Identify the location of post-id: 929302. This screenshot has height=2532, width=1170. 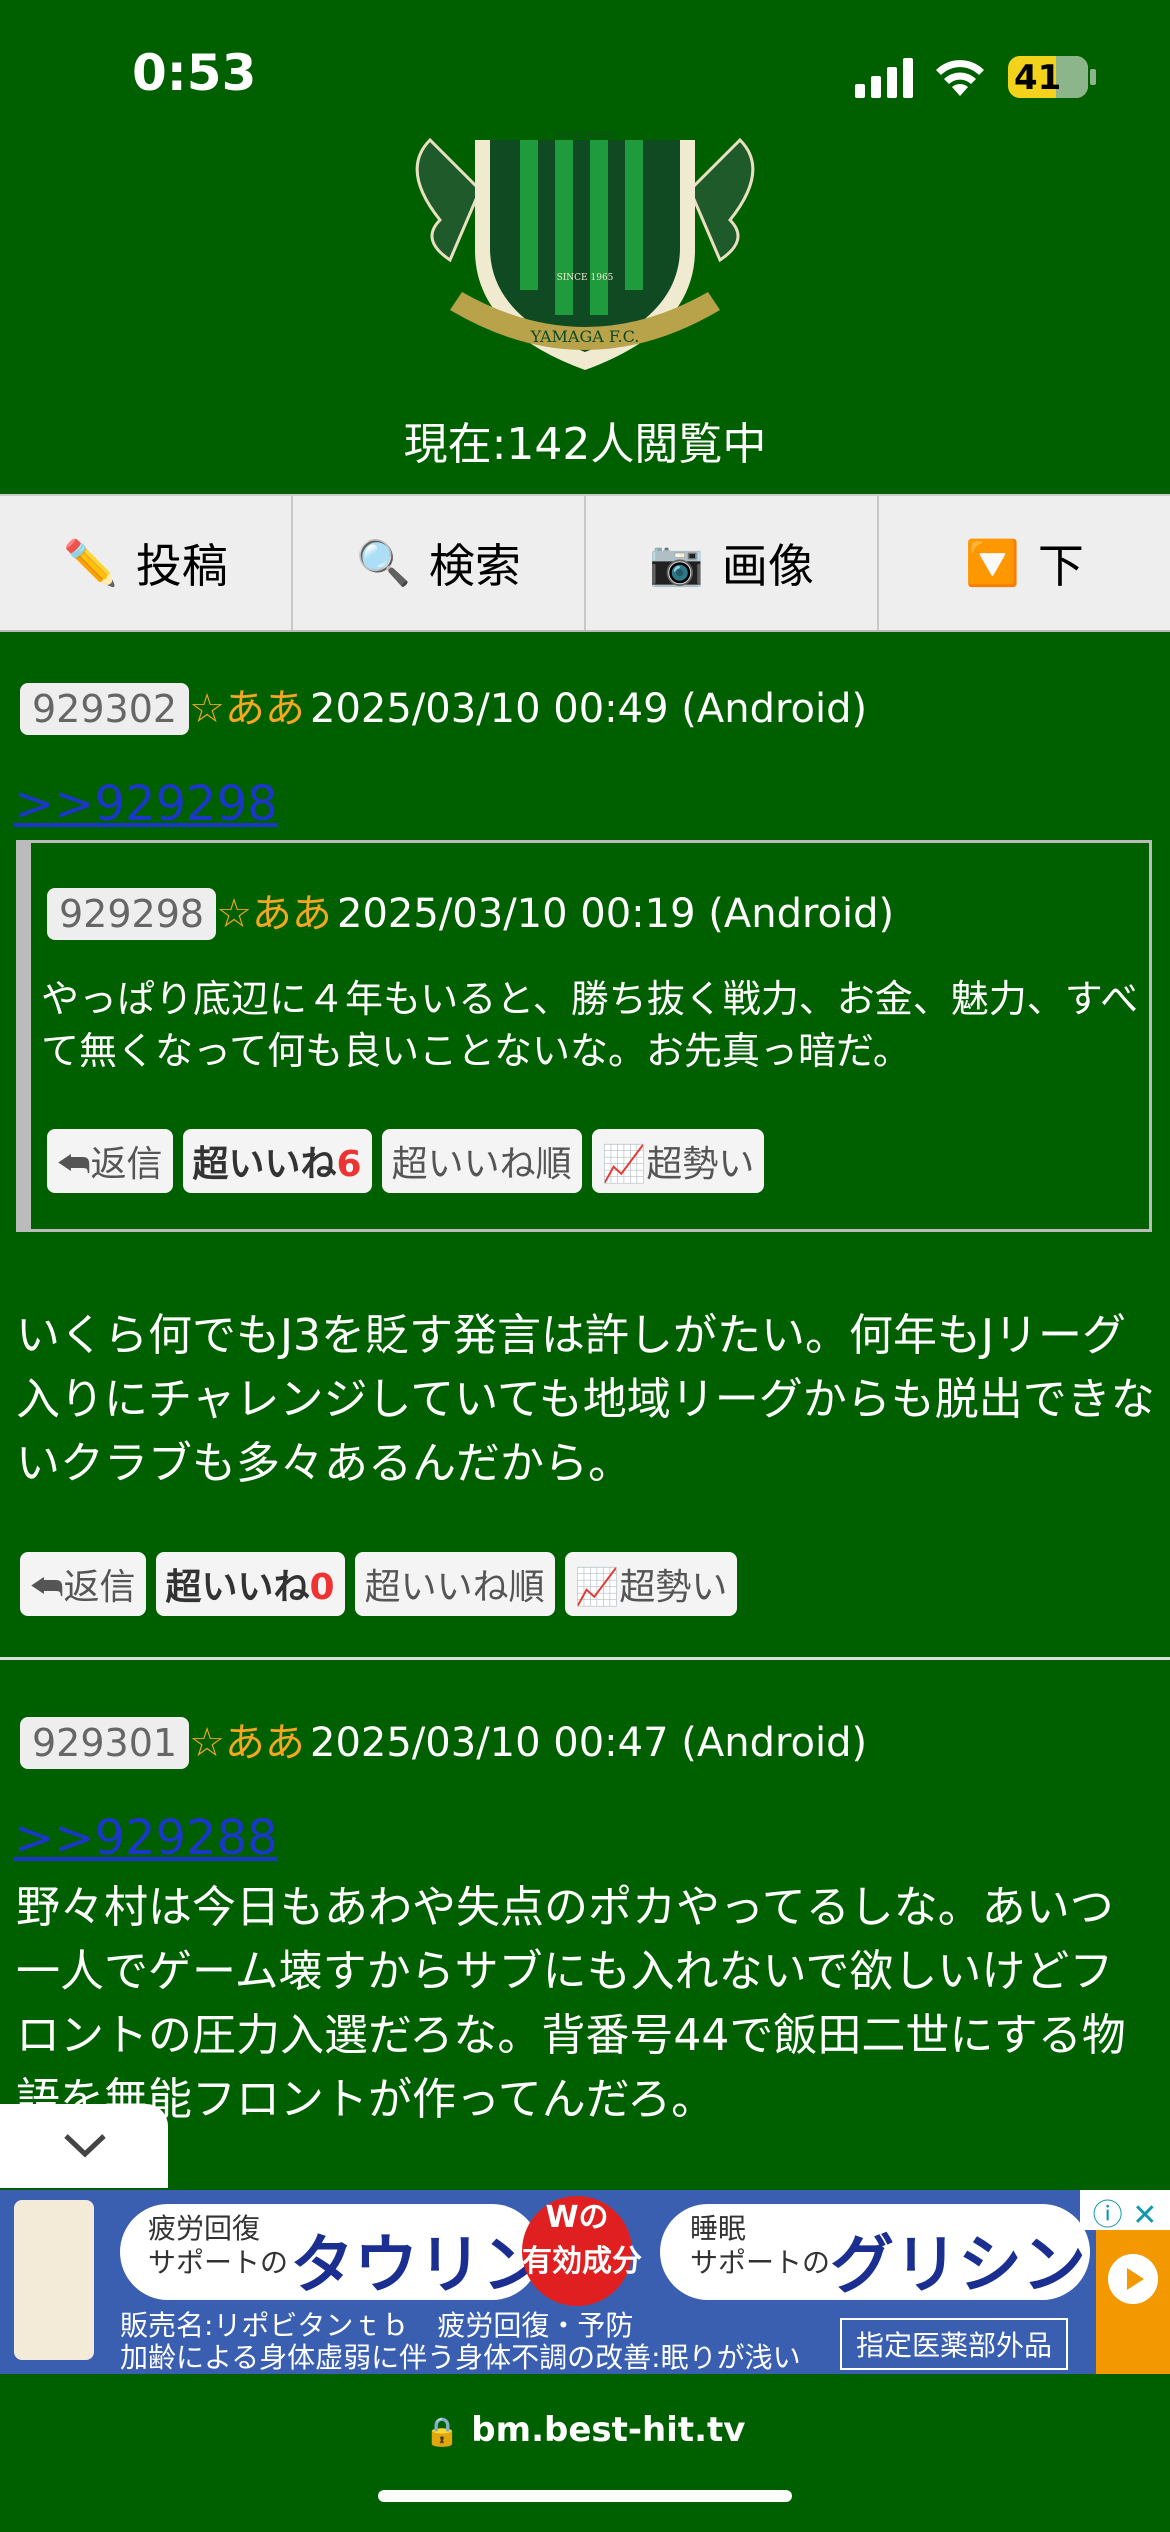
(105, 709).